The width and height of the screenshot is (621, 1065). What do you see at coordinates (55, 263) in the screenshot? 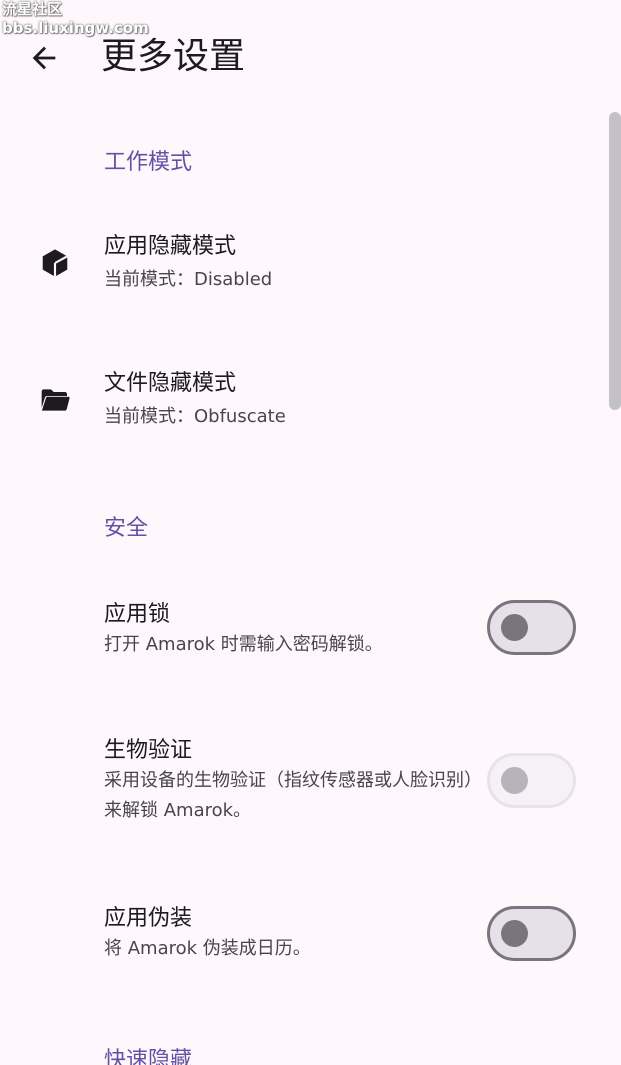
I see `cube-icon` at bounding box center [55, 263].